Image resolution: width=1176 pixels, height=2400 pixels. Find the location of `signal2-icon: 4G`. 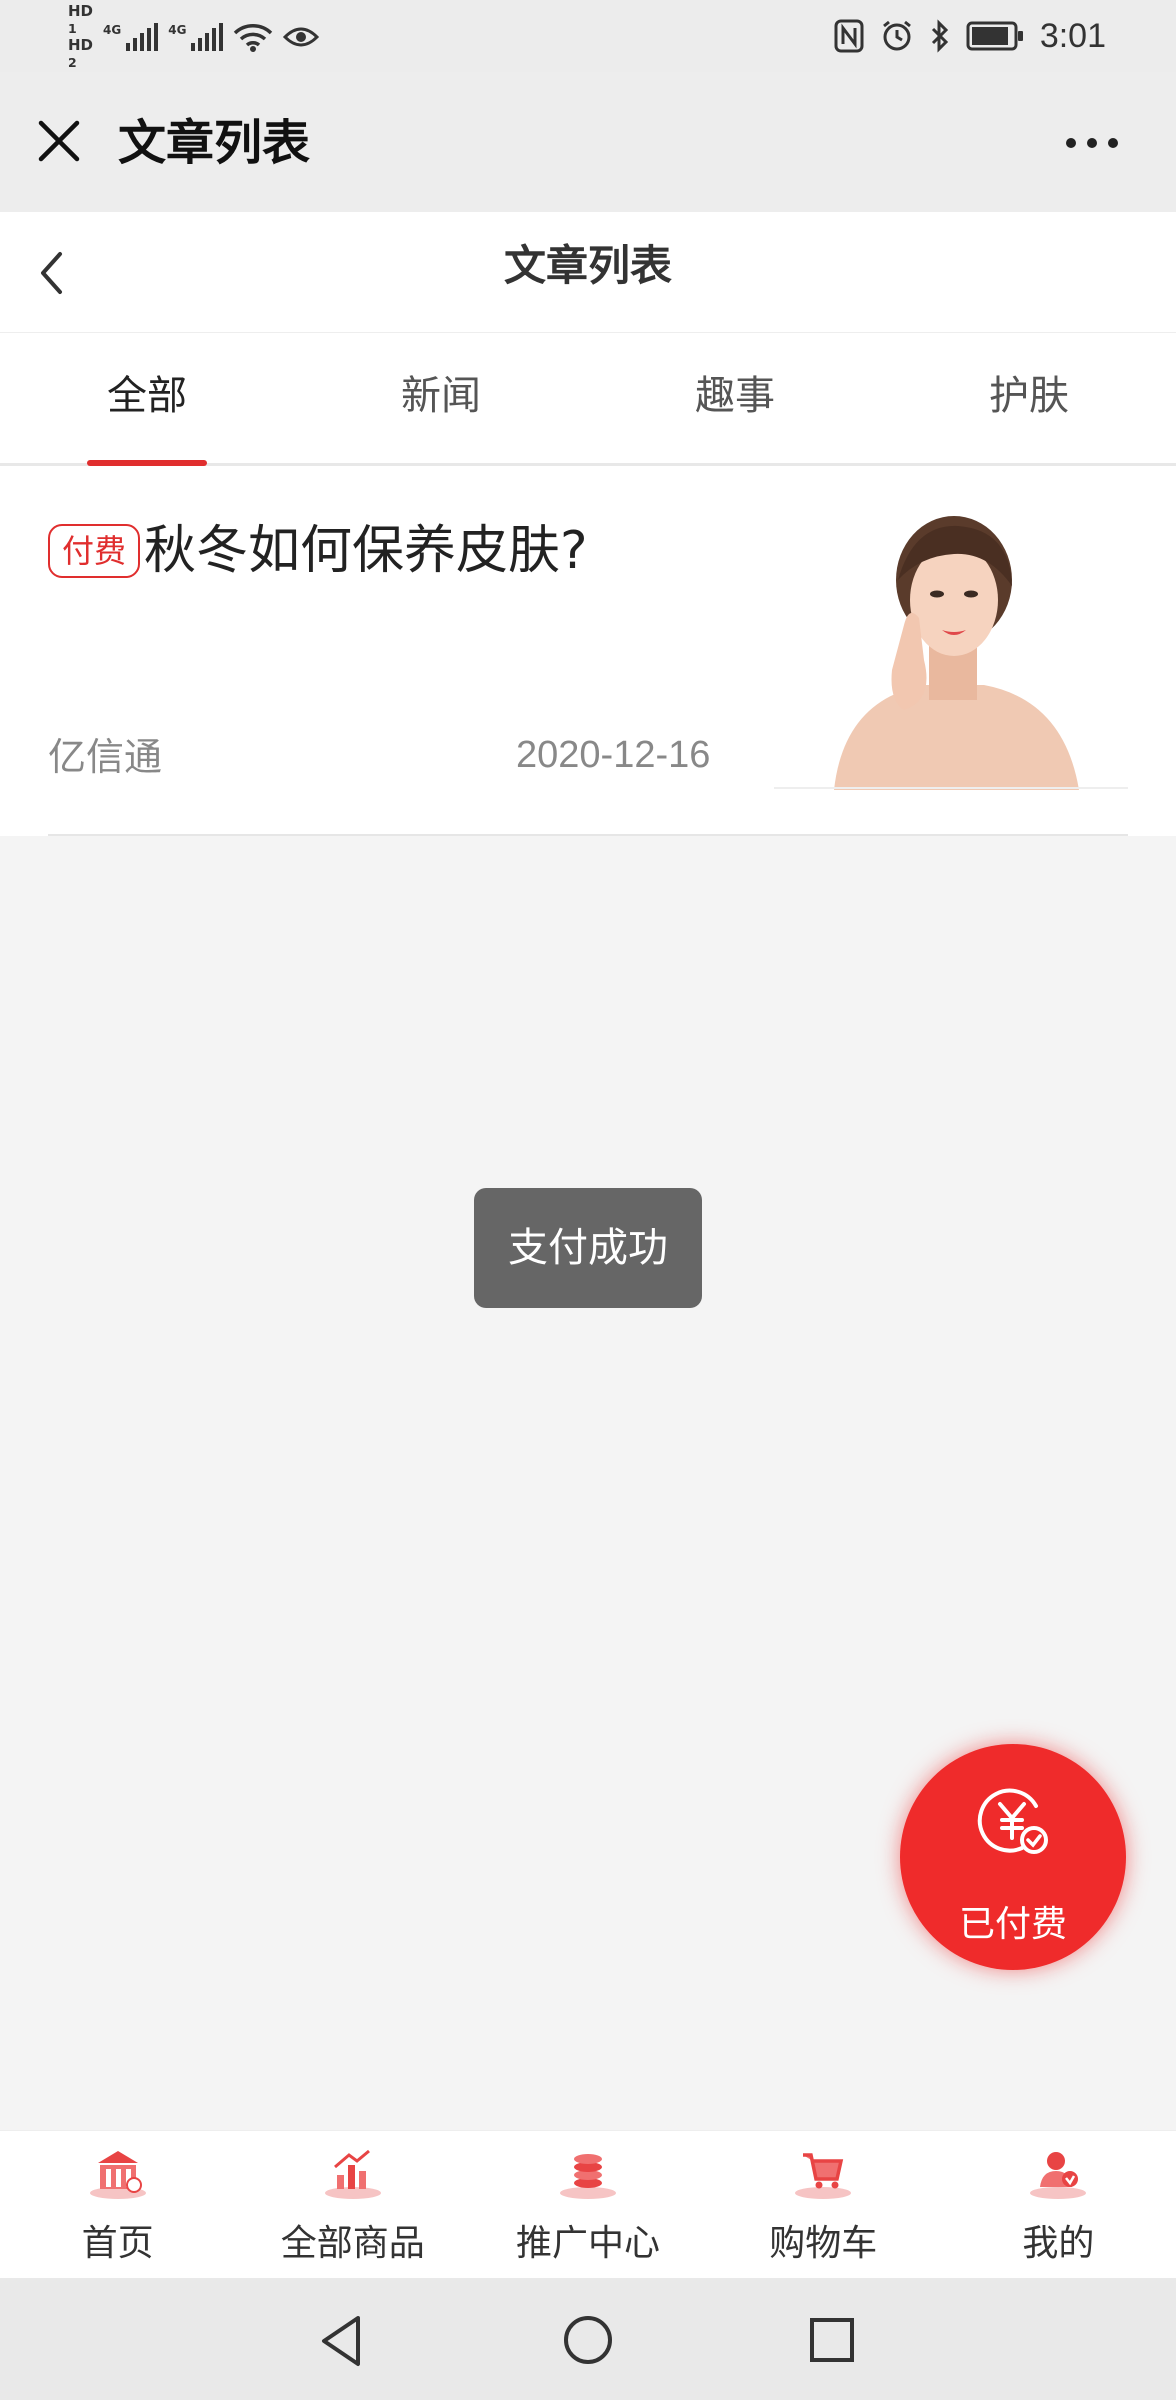

signal2-icon: 4G is located at coordinates (196, 37).